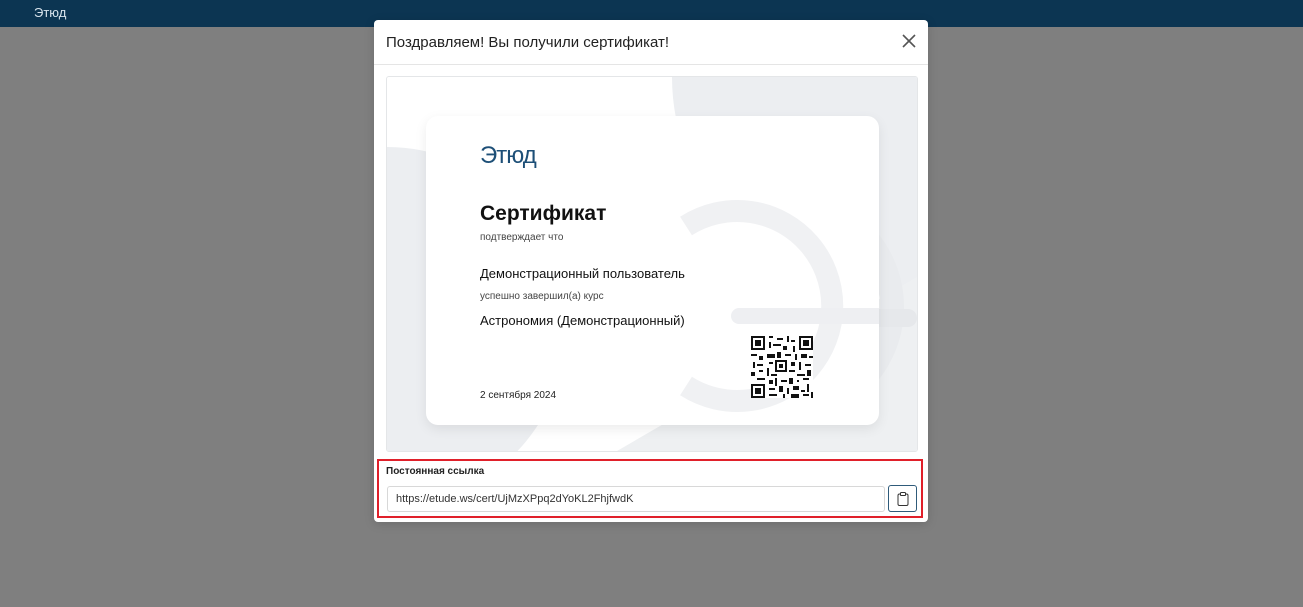 This screenshot has width=1303, height=607. I want to click on close-icon, so click(909, 41).